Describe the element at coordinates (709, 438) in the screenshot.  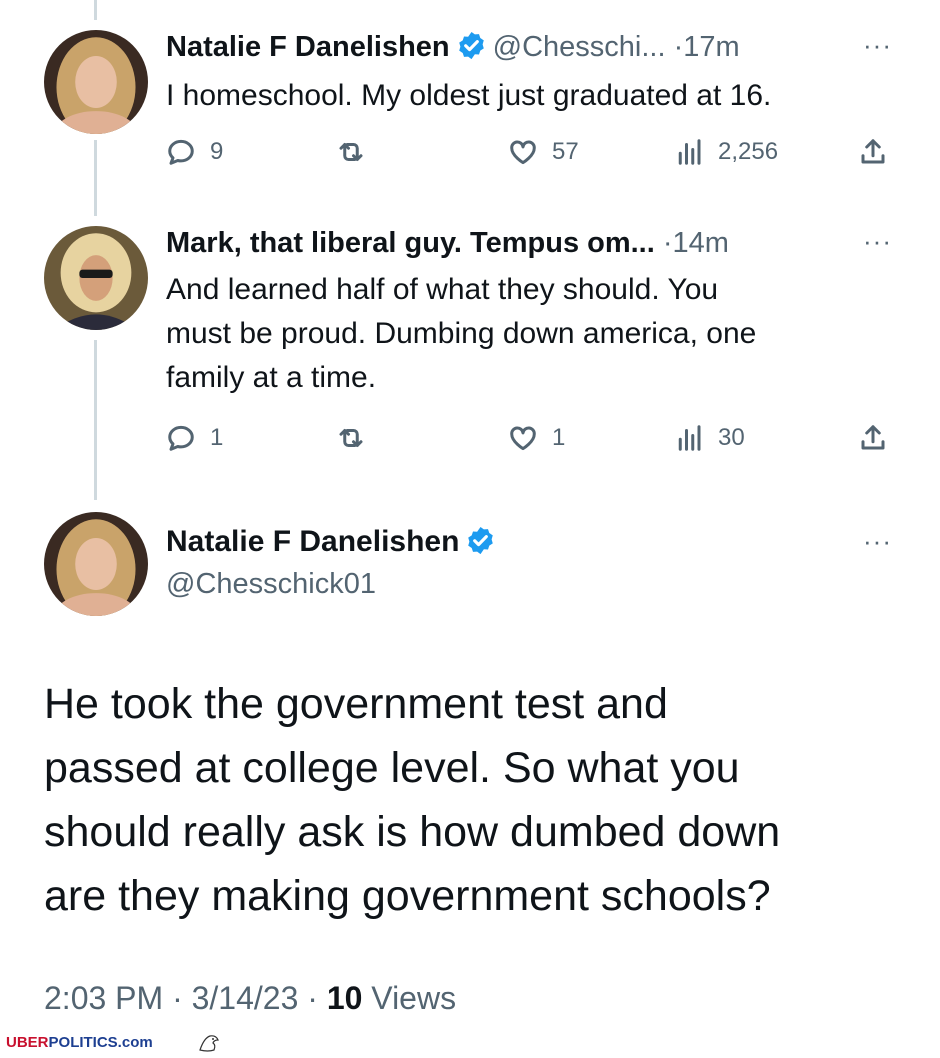
I see `views-button: 30` at that location.